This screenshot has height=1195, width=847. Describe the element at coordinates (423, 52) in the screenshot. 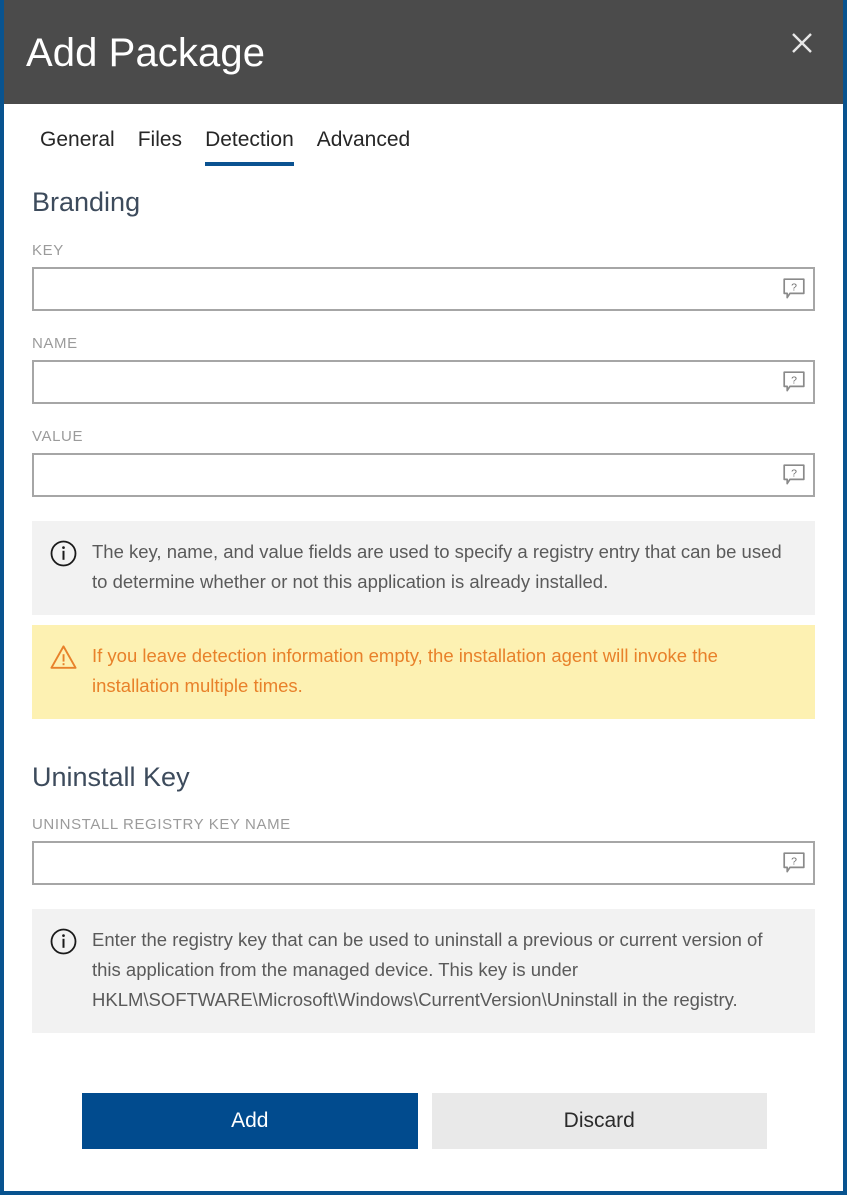

I see `dialog-titlebar: Add Package` at that location.